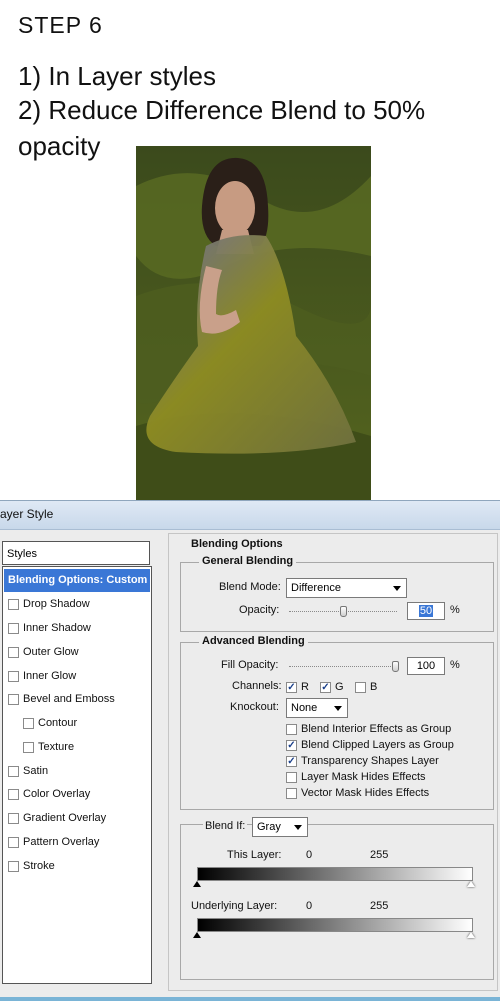 The width and height of the screenshot is (500, 1001). I want to click on opacity-slider-thumb, so click(343, 611).